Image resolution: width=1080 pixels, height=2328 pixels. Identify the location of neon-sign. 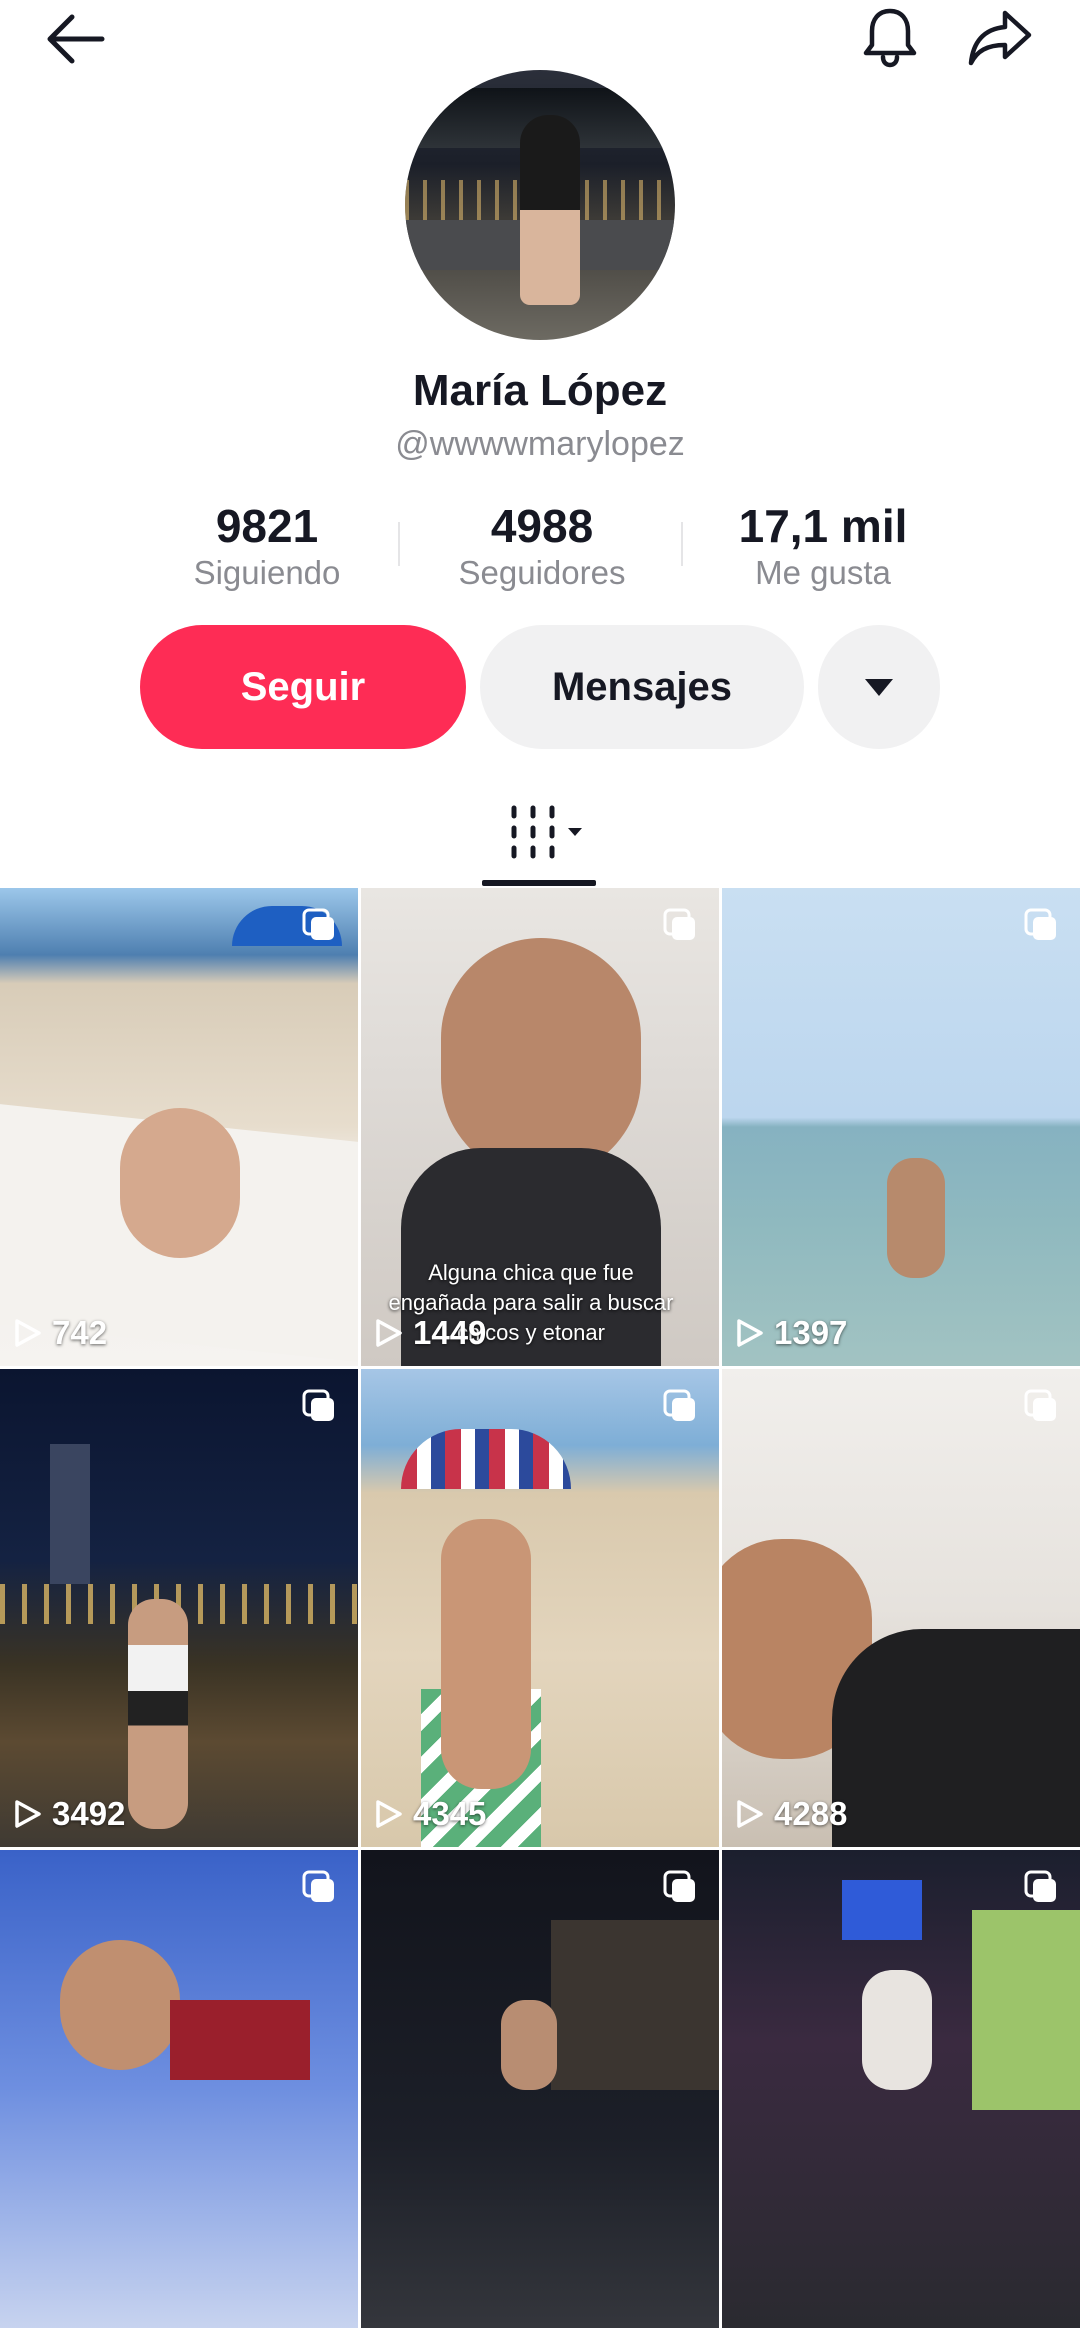
(882, 1910).